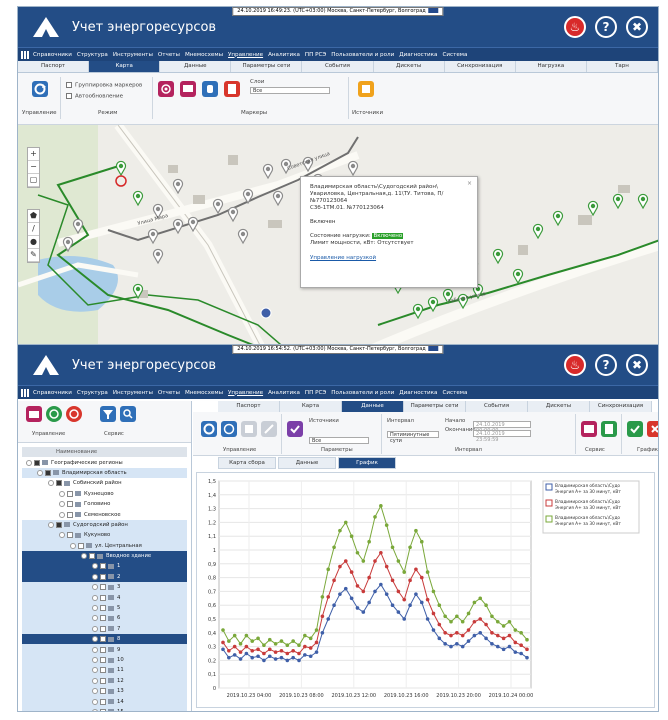 The width and height of the screenshot is (668, 720). I want to click on fullscreen-button: ▢, so click(33, 180).